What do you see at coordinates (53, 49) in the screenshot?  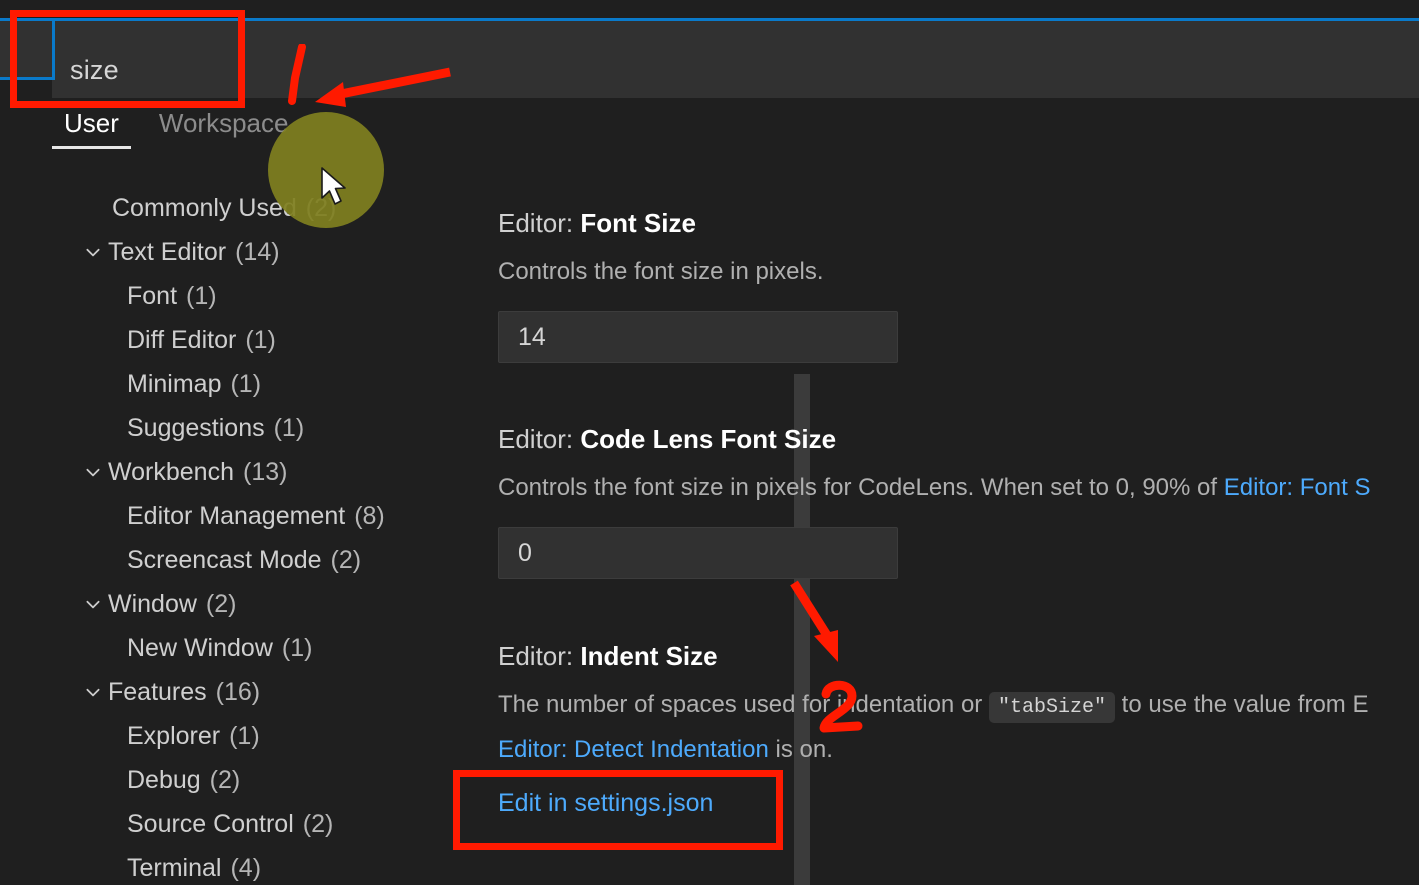 I see `search-input-left-border` at bounding box center [53, 49].